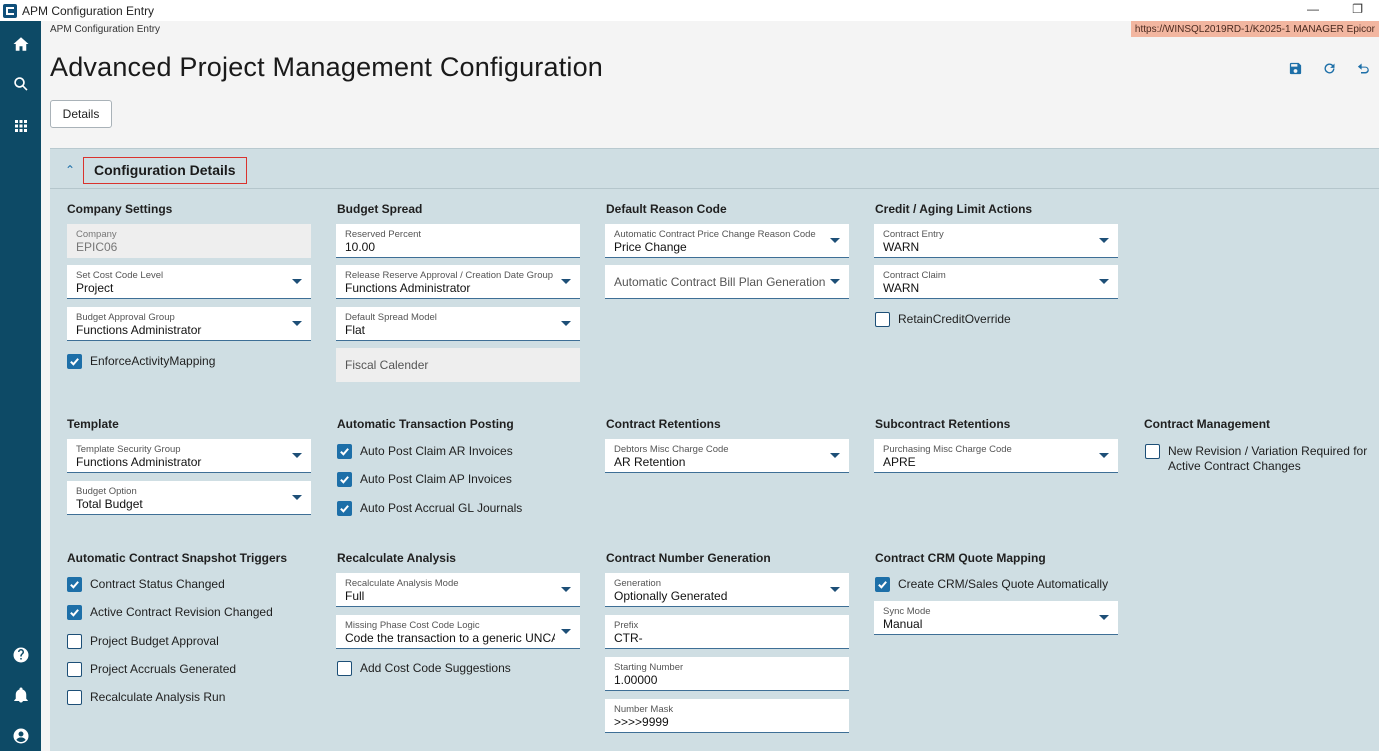  What do you see at coordinates (641, 722) in the screenshot?
I see `number-mask-value: >>>>9999` at bounding box center [641, 722].